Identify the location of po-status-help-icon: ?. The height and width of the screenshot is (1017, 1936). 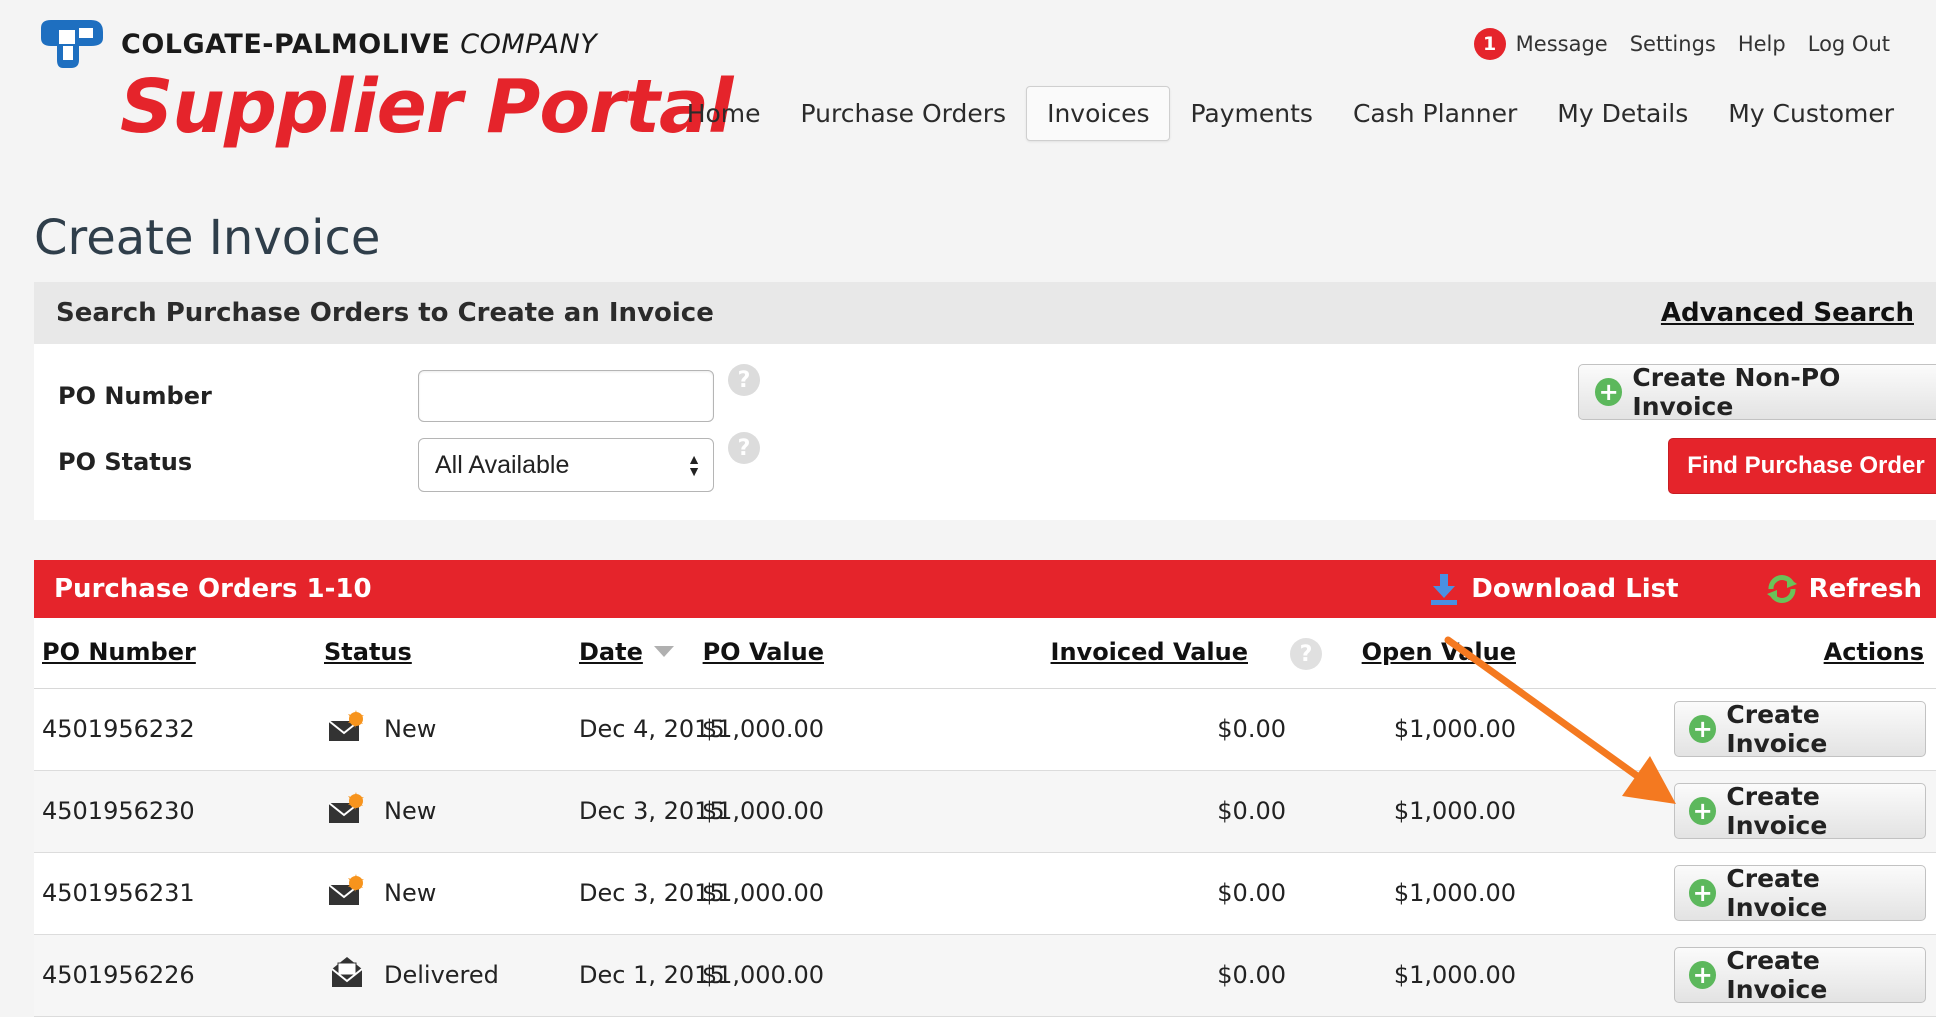
(744, 448).